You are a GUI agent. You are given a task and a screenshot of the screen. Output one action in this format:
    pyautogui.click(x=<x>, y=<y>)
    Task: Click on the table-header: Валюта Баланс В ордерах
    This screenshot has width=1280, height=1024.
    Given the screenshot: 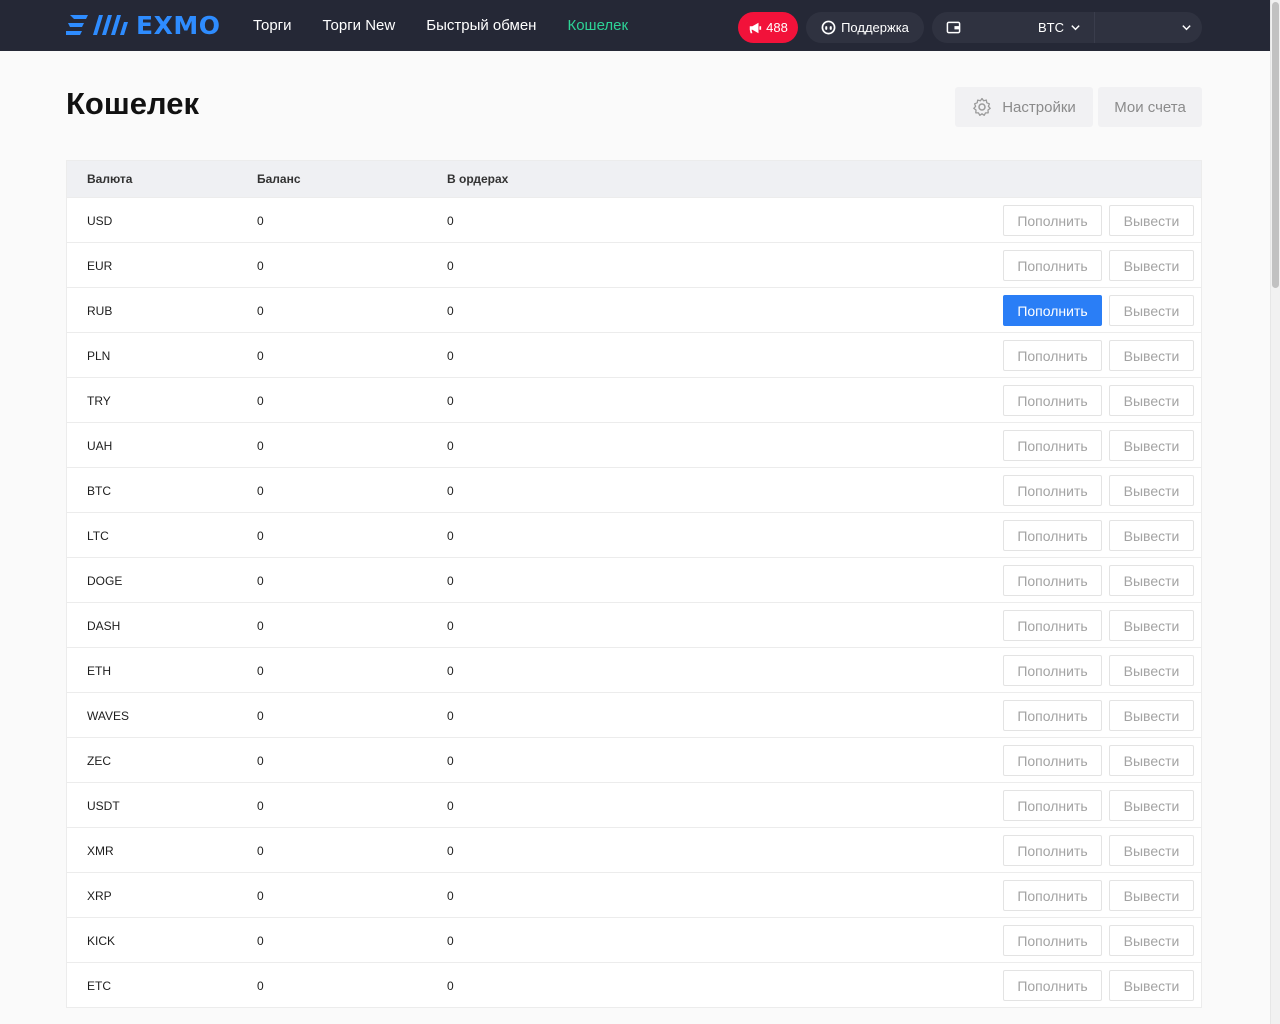 What is the action you would take?
    pyautogui.click(x=634, y=179)
    